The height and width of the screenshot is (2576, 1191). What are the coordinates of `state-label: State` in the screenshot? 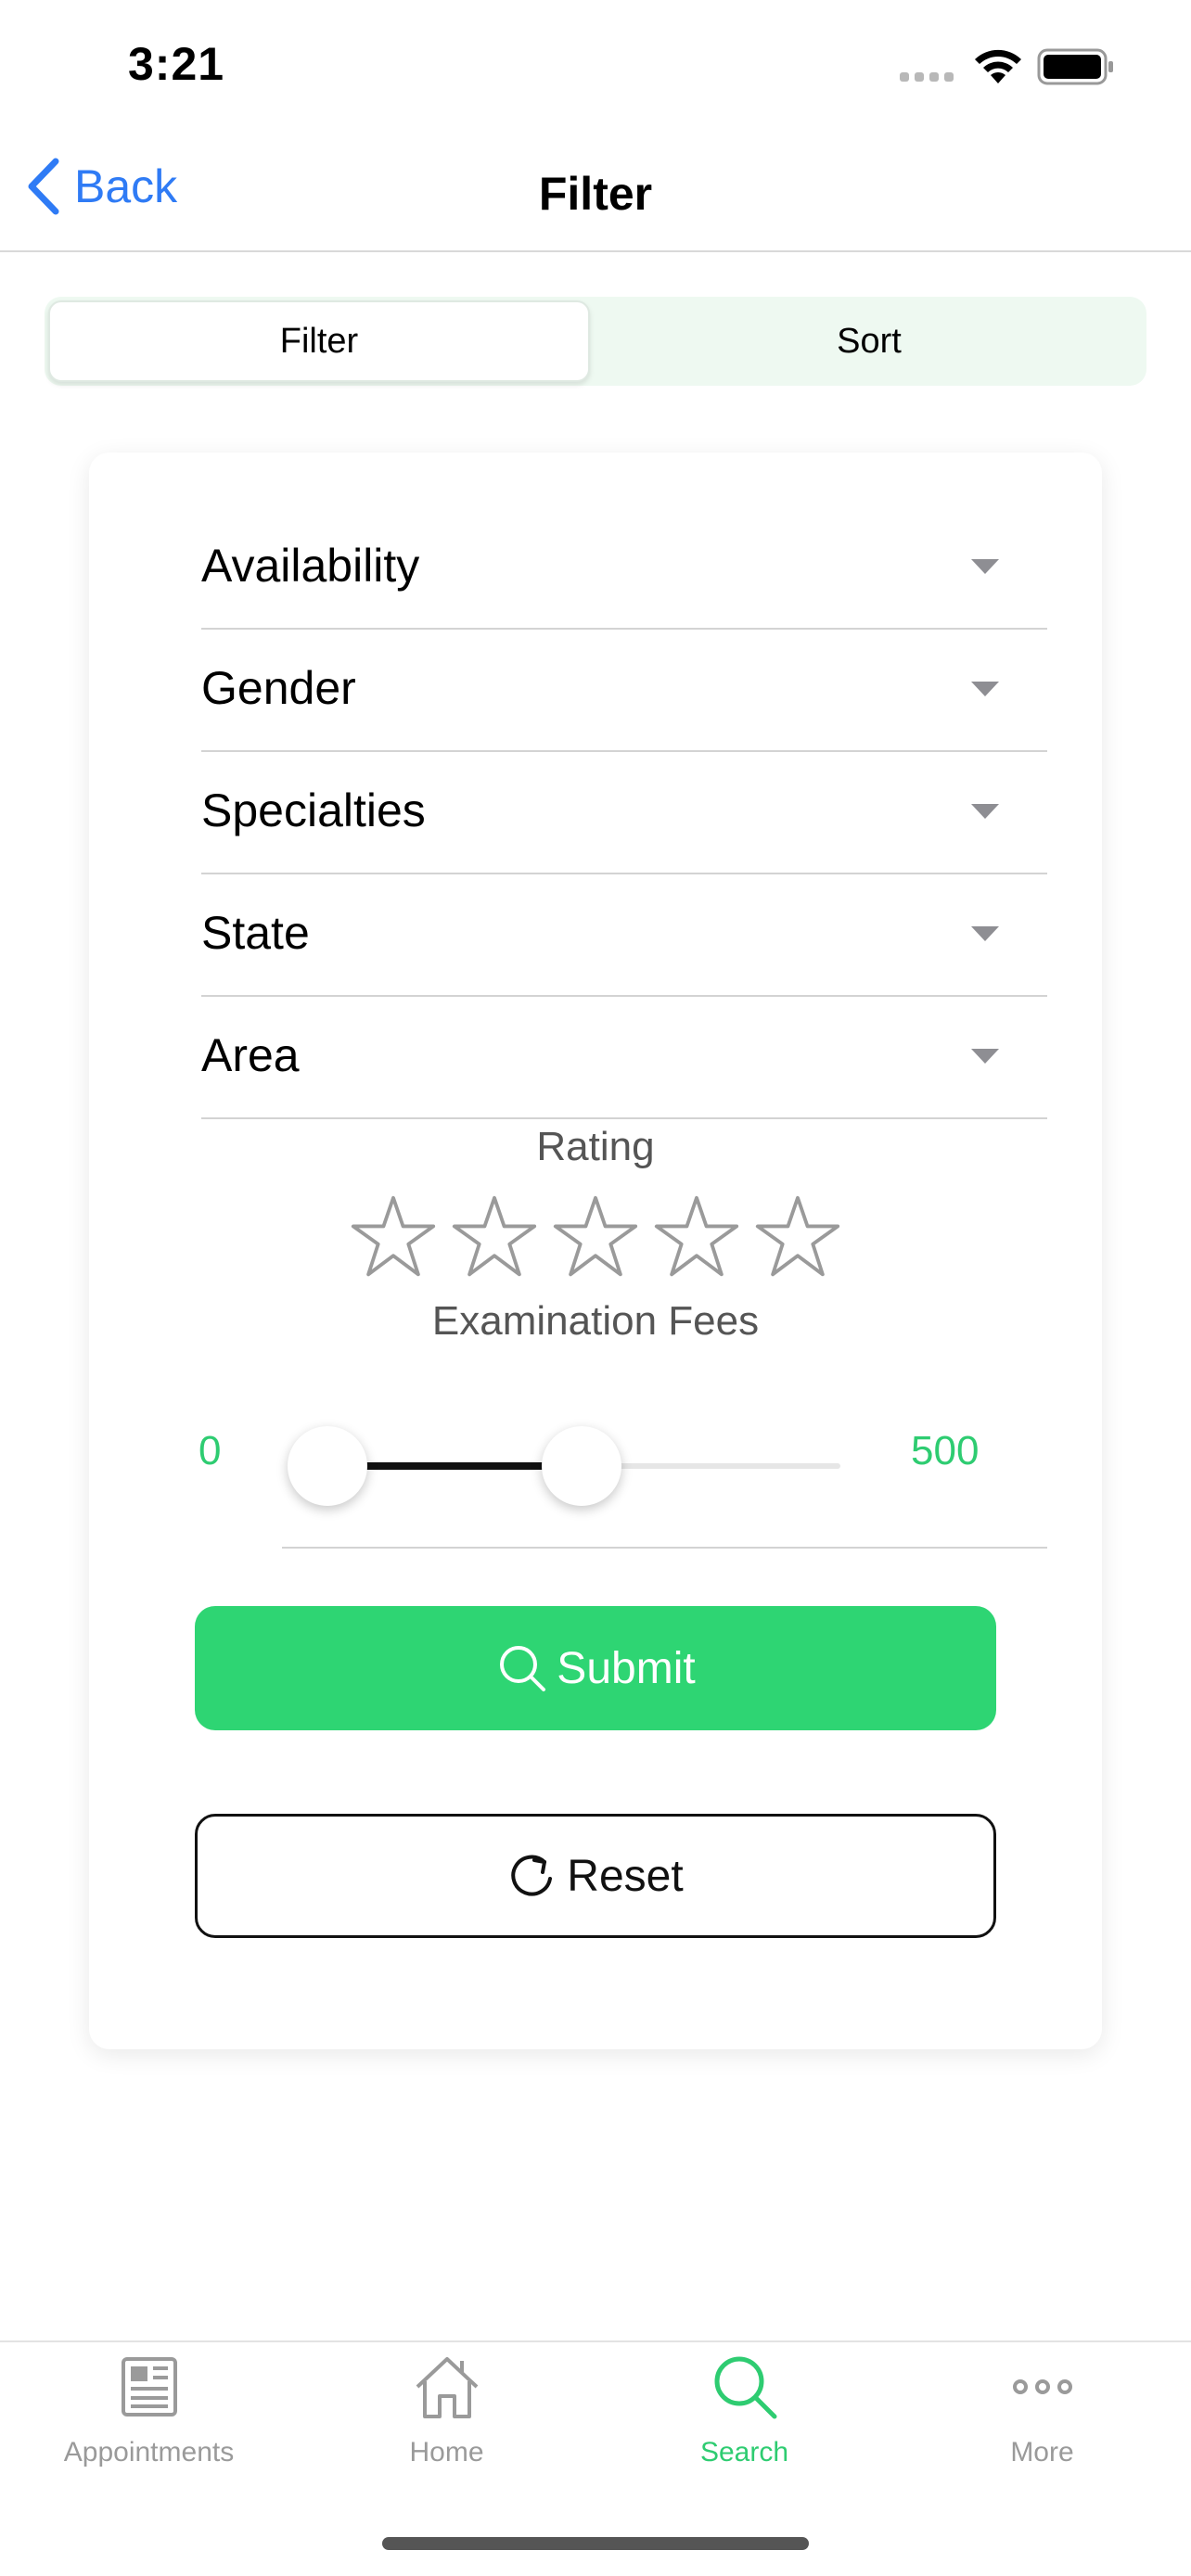 It's located at (255, 933).